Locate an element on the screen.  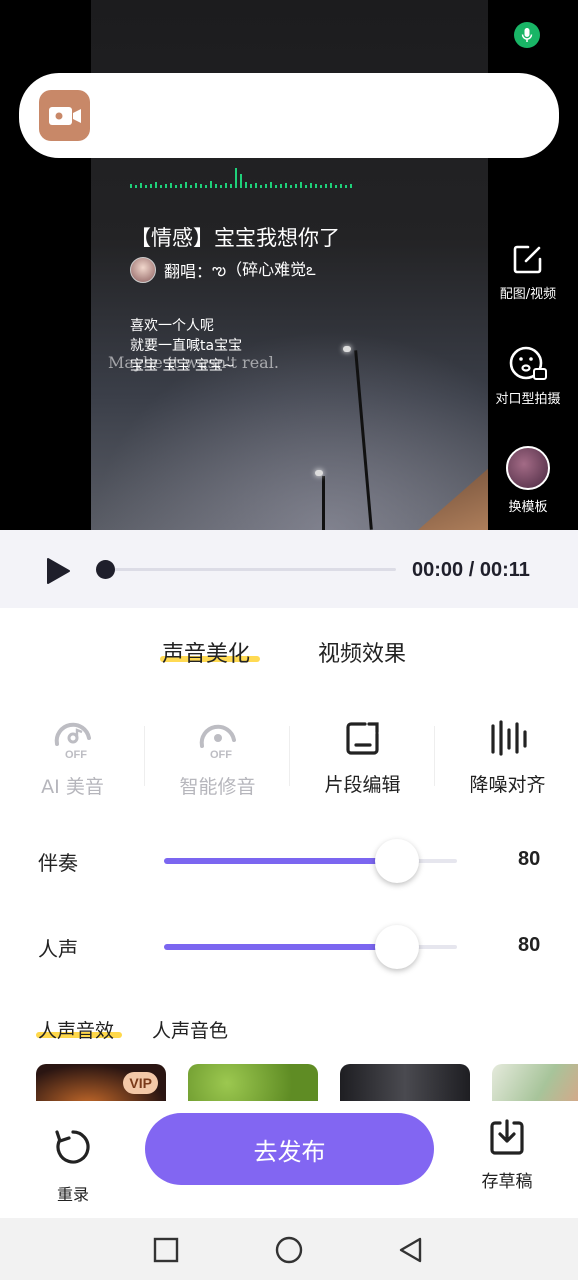
slider-label: 人声 is located at coordinates (58, 949).